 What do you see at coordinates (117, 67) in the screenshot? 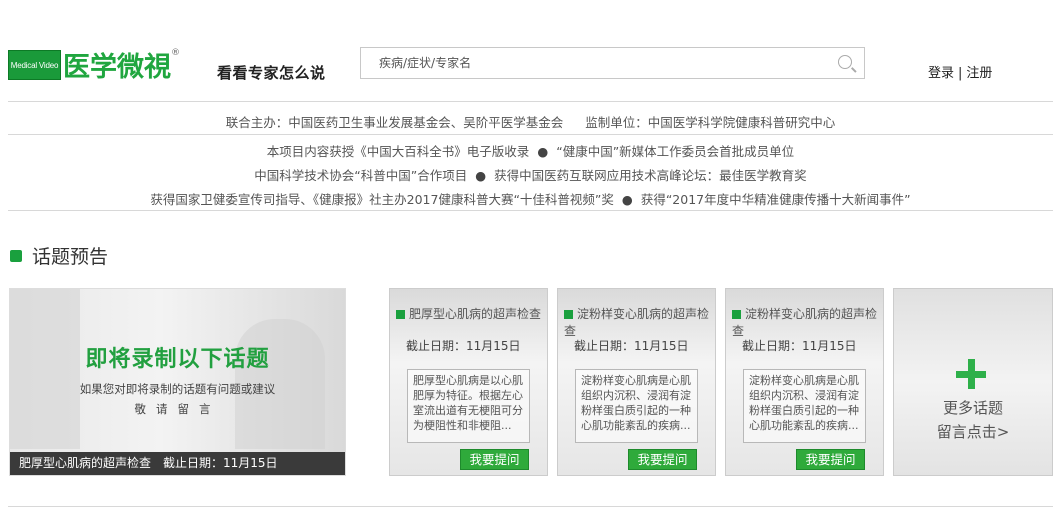
I see `logo-text: 医学微視` at bounding box center [117, 67].